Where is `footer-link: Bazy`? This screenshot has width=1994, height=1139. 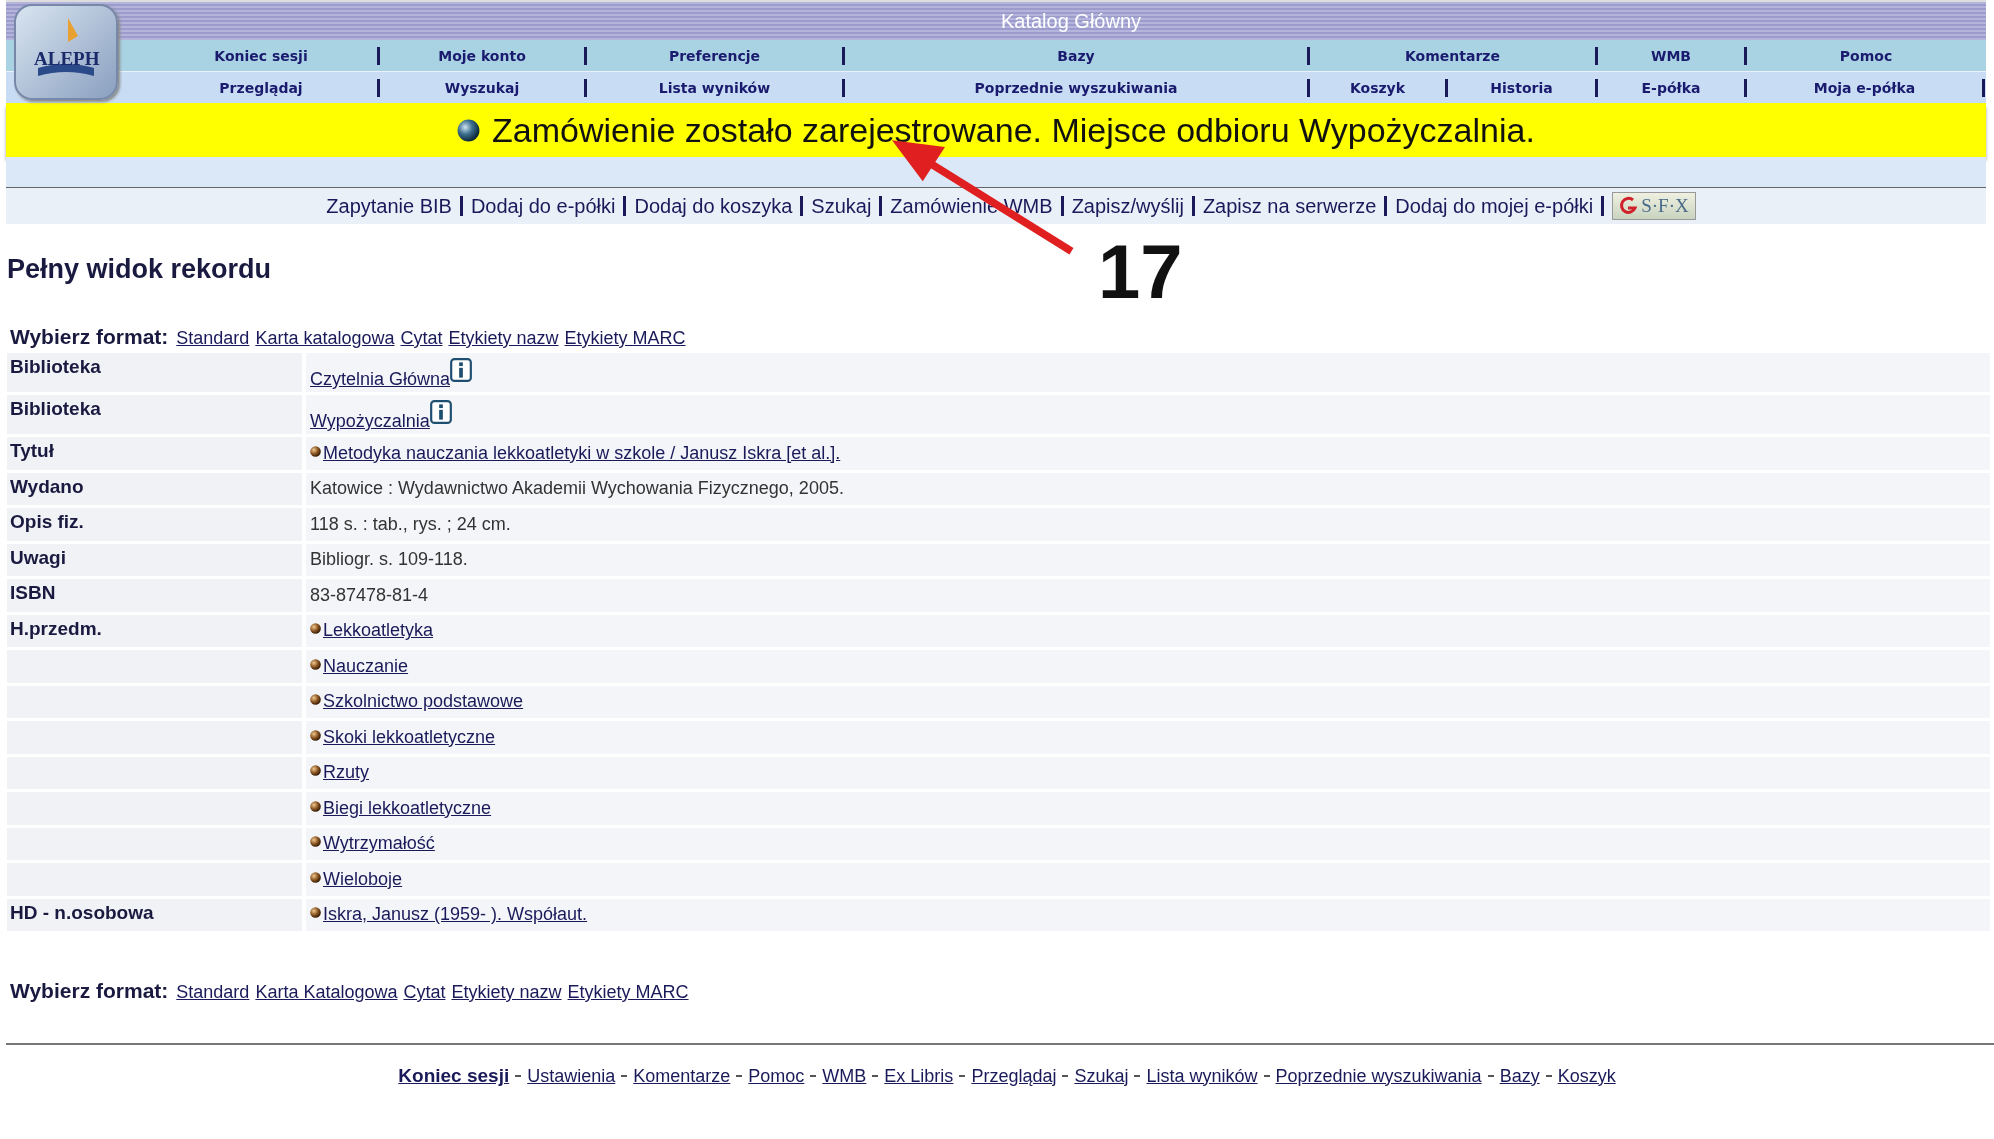
footer-link: Bazy is located at coordinates (1519, 1076).